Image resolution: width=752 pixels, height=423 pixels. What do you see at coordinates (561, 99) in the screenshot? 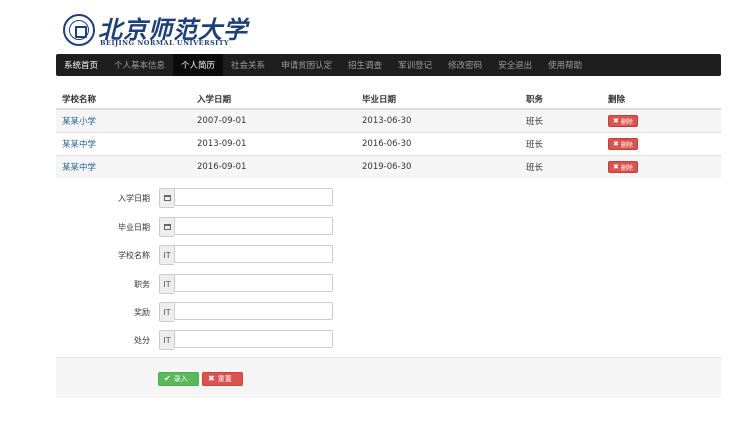
I see `col-position: 职务` at bounding box center [561, 99].